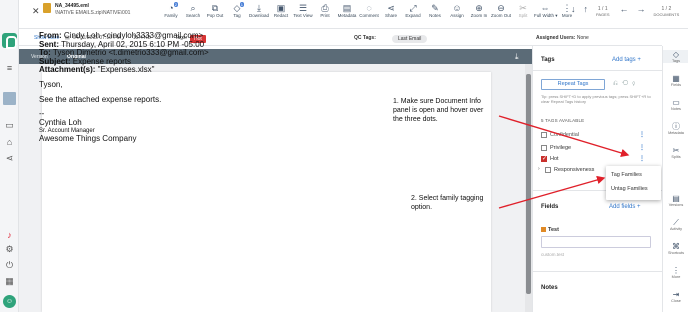  I want to click on scrollbar-thumb, so click(528, 184).